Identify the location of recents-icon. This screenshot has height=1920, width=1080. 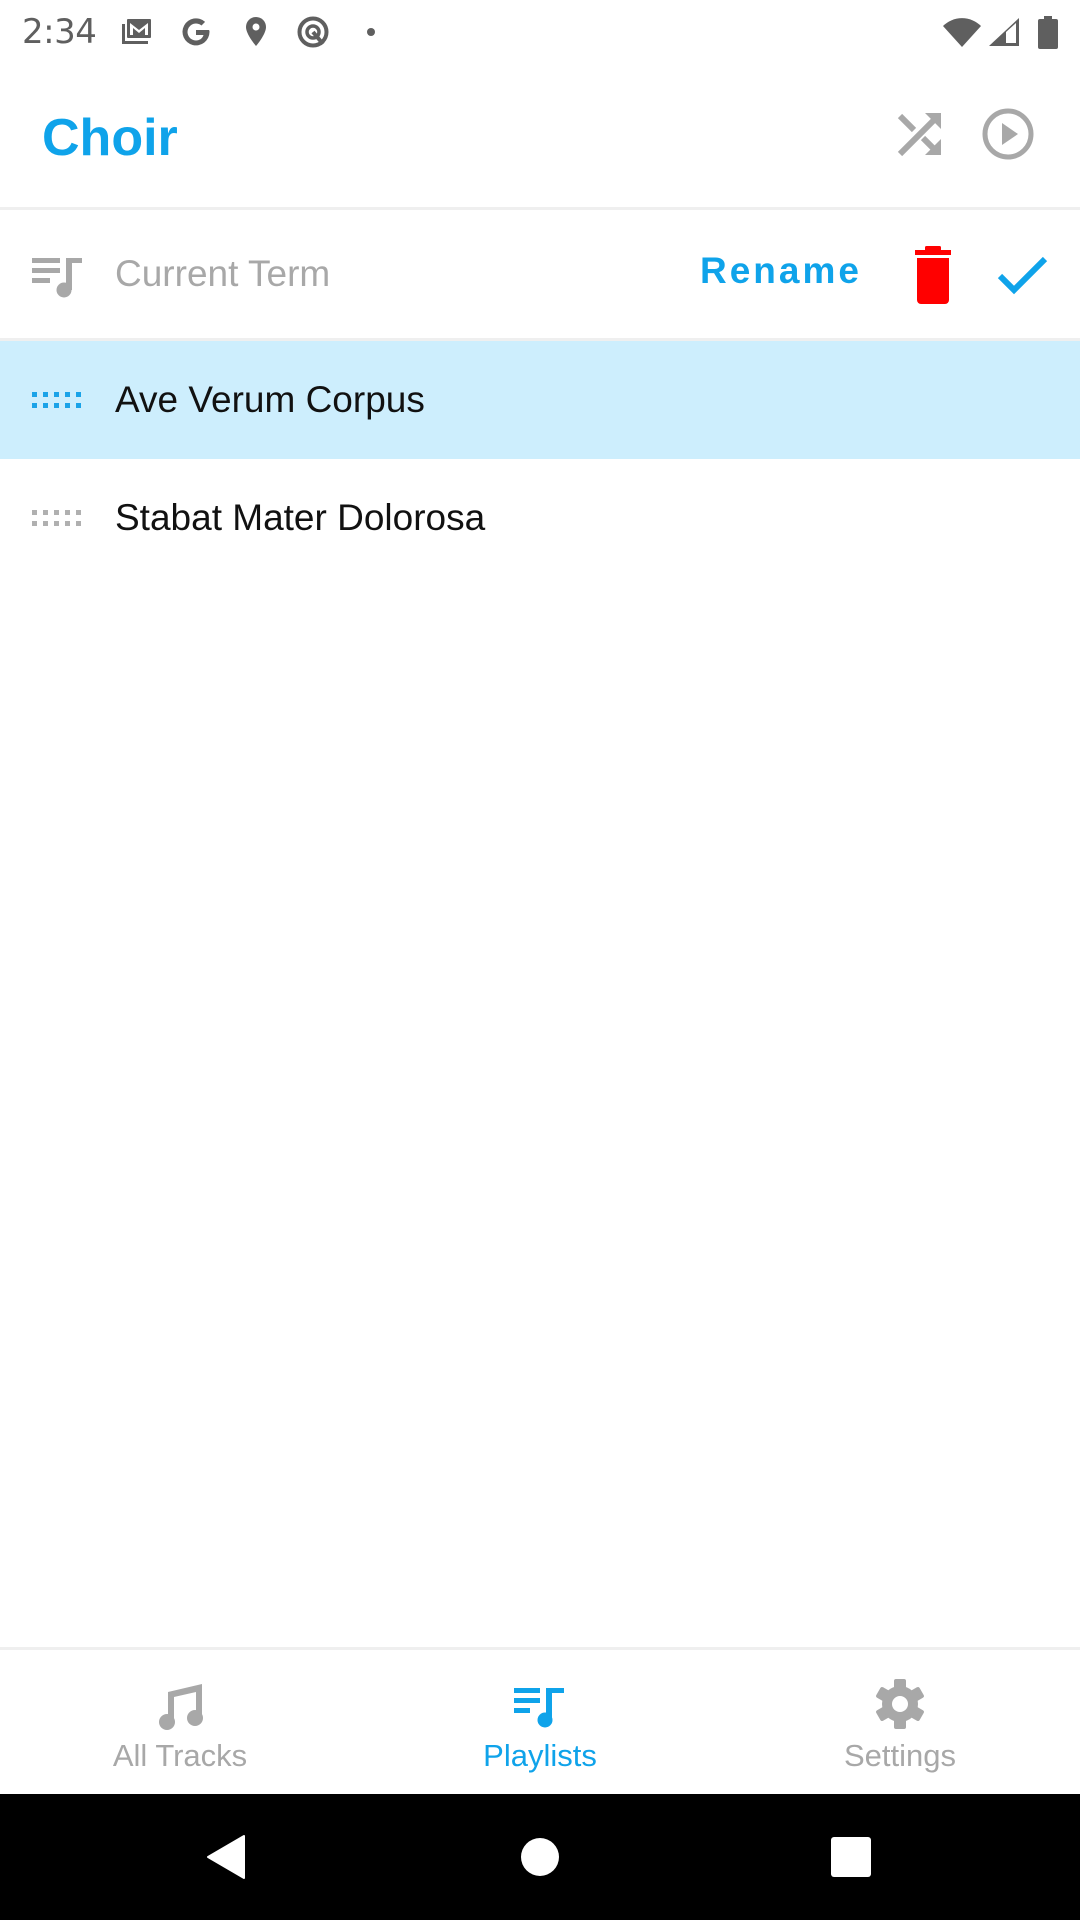
(851, 1857).